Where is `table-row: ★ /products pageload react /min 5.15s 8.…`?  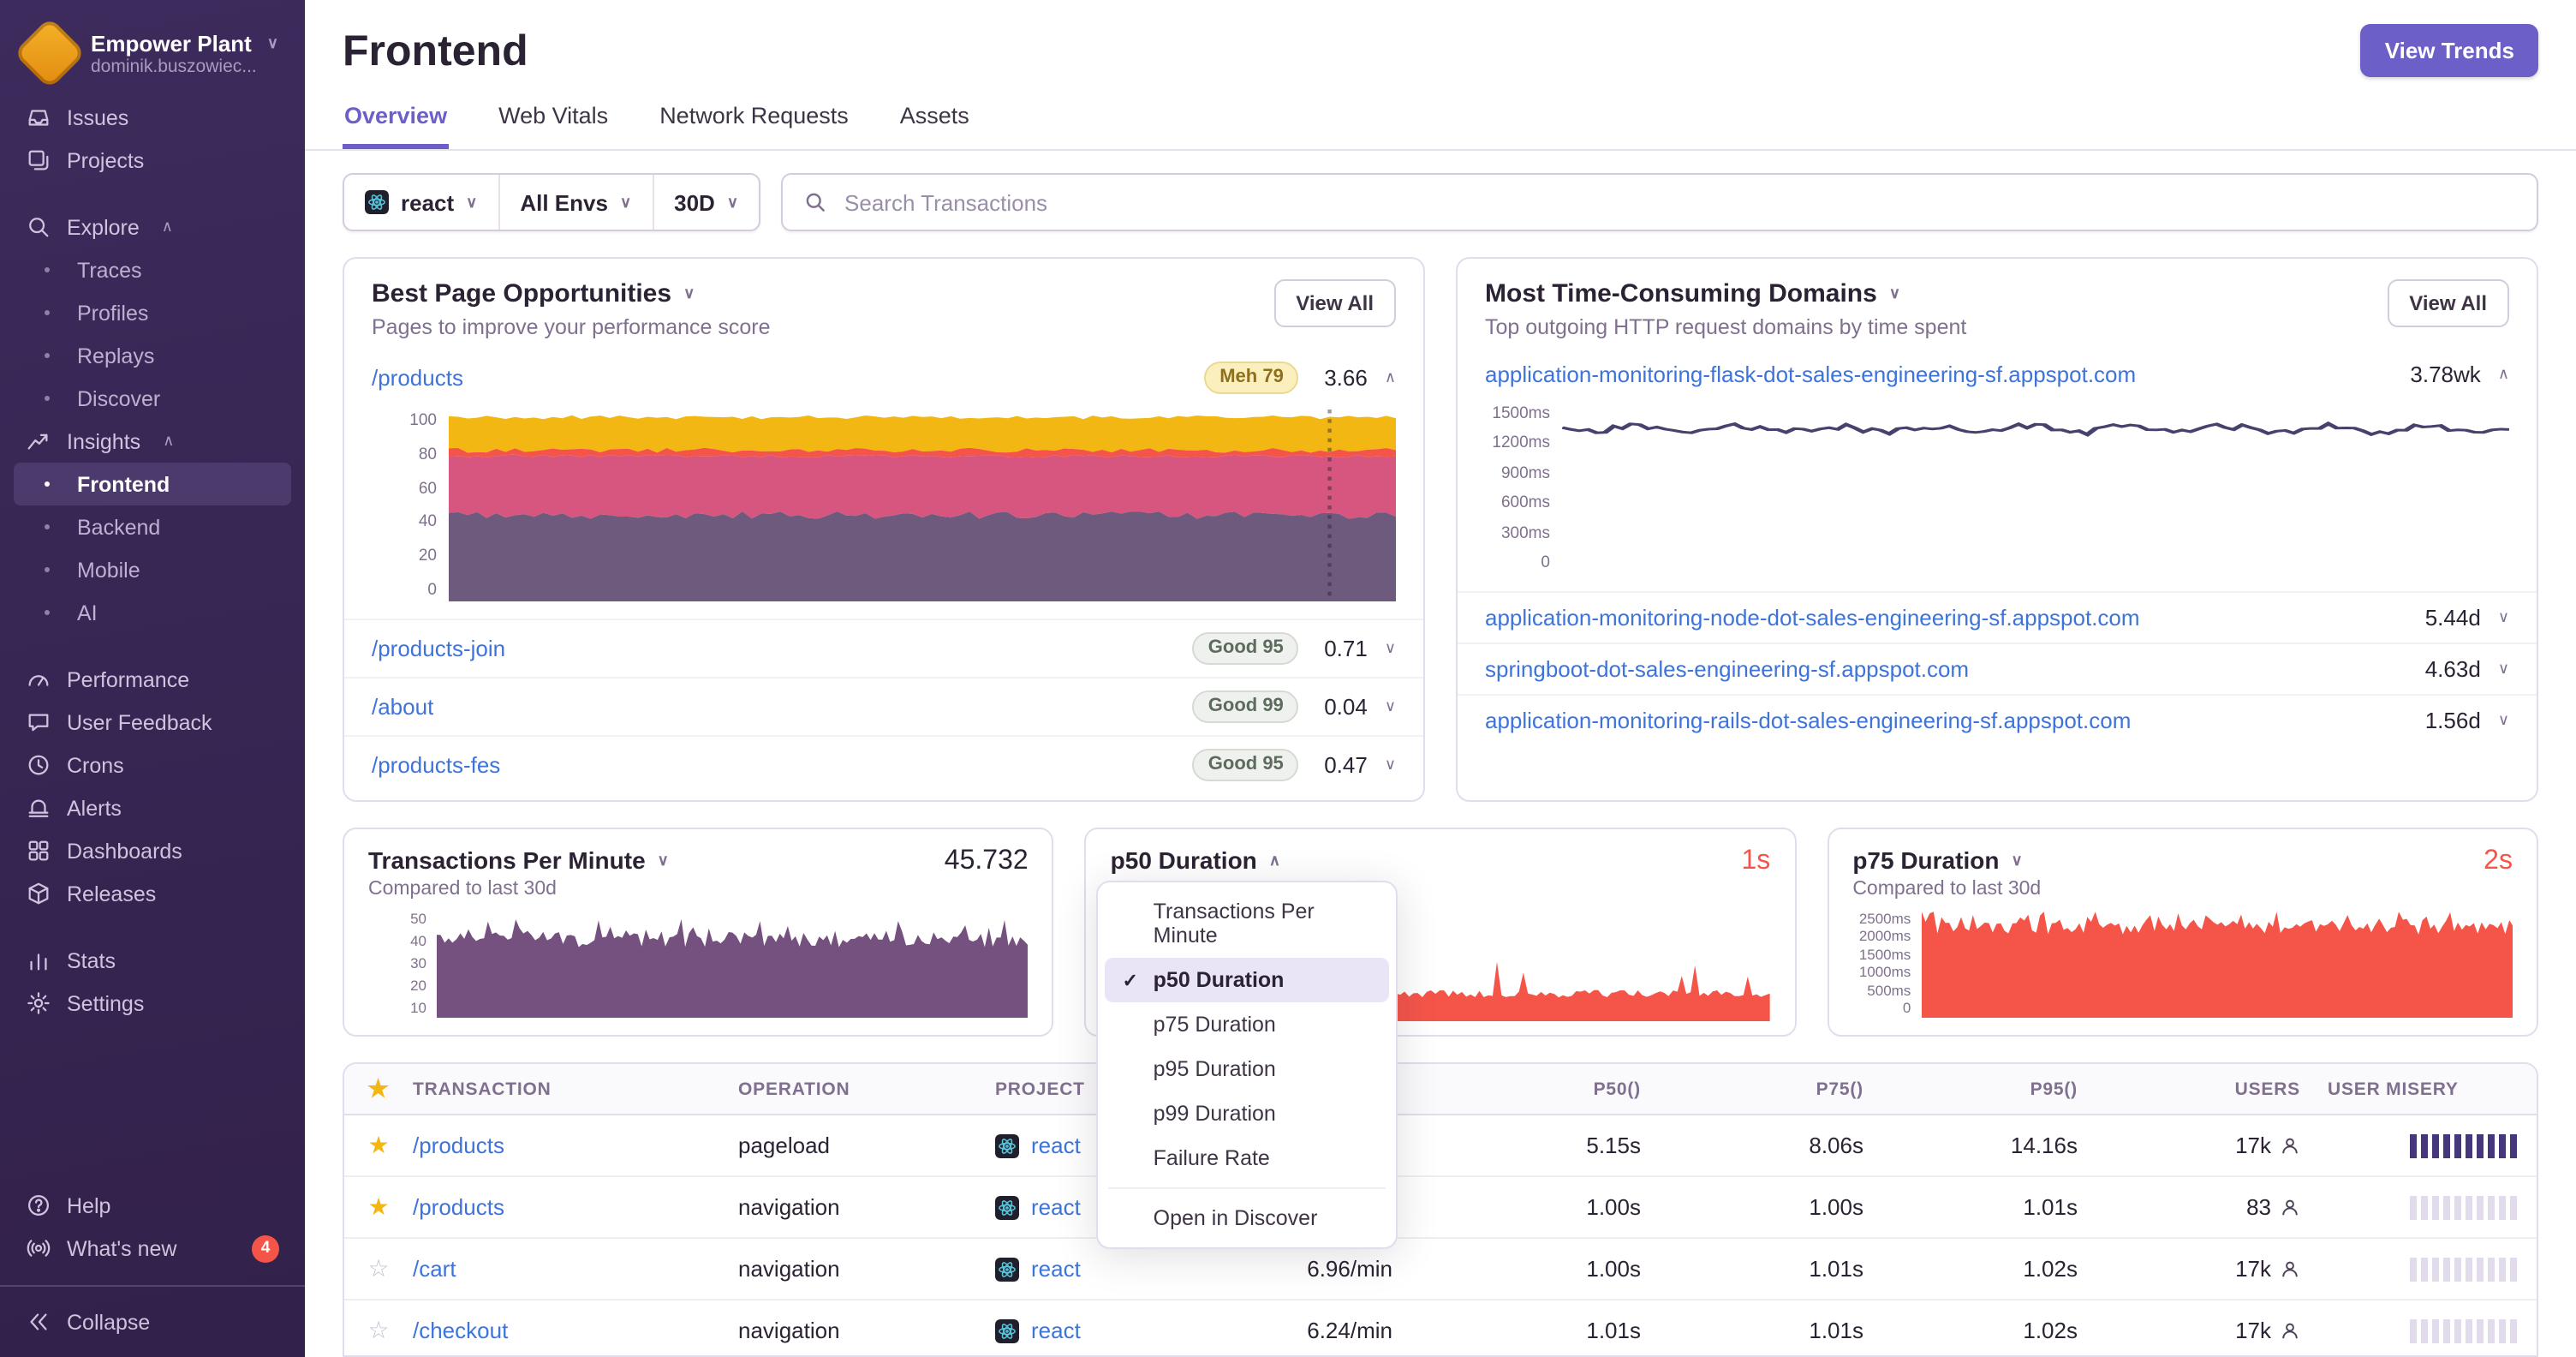 table-row: ★ /products pageload react /min 5.15s 8.… is located at coordinates (1440, 1146).